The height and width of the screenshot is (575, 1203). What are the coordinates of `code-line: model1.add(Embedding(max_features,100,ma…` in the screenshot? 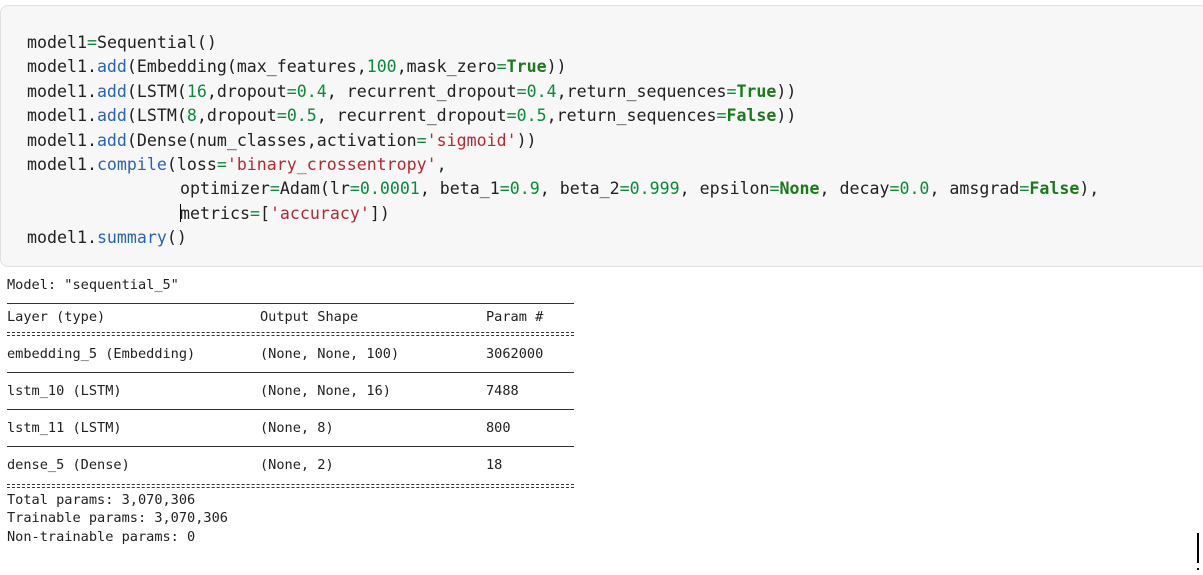 It's located at (563, 67).